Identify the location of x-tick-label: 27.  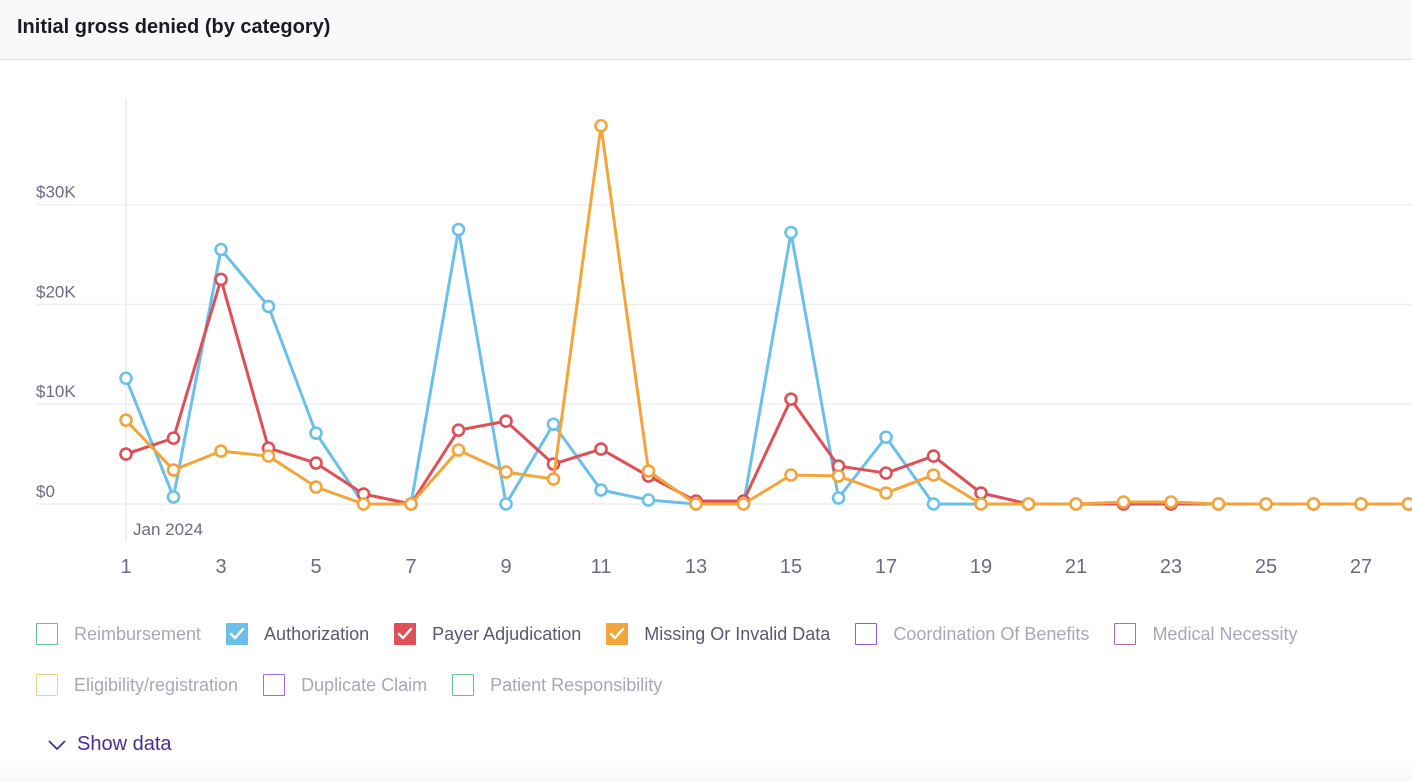
(1361, 567).